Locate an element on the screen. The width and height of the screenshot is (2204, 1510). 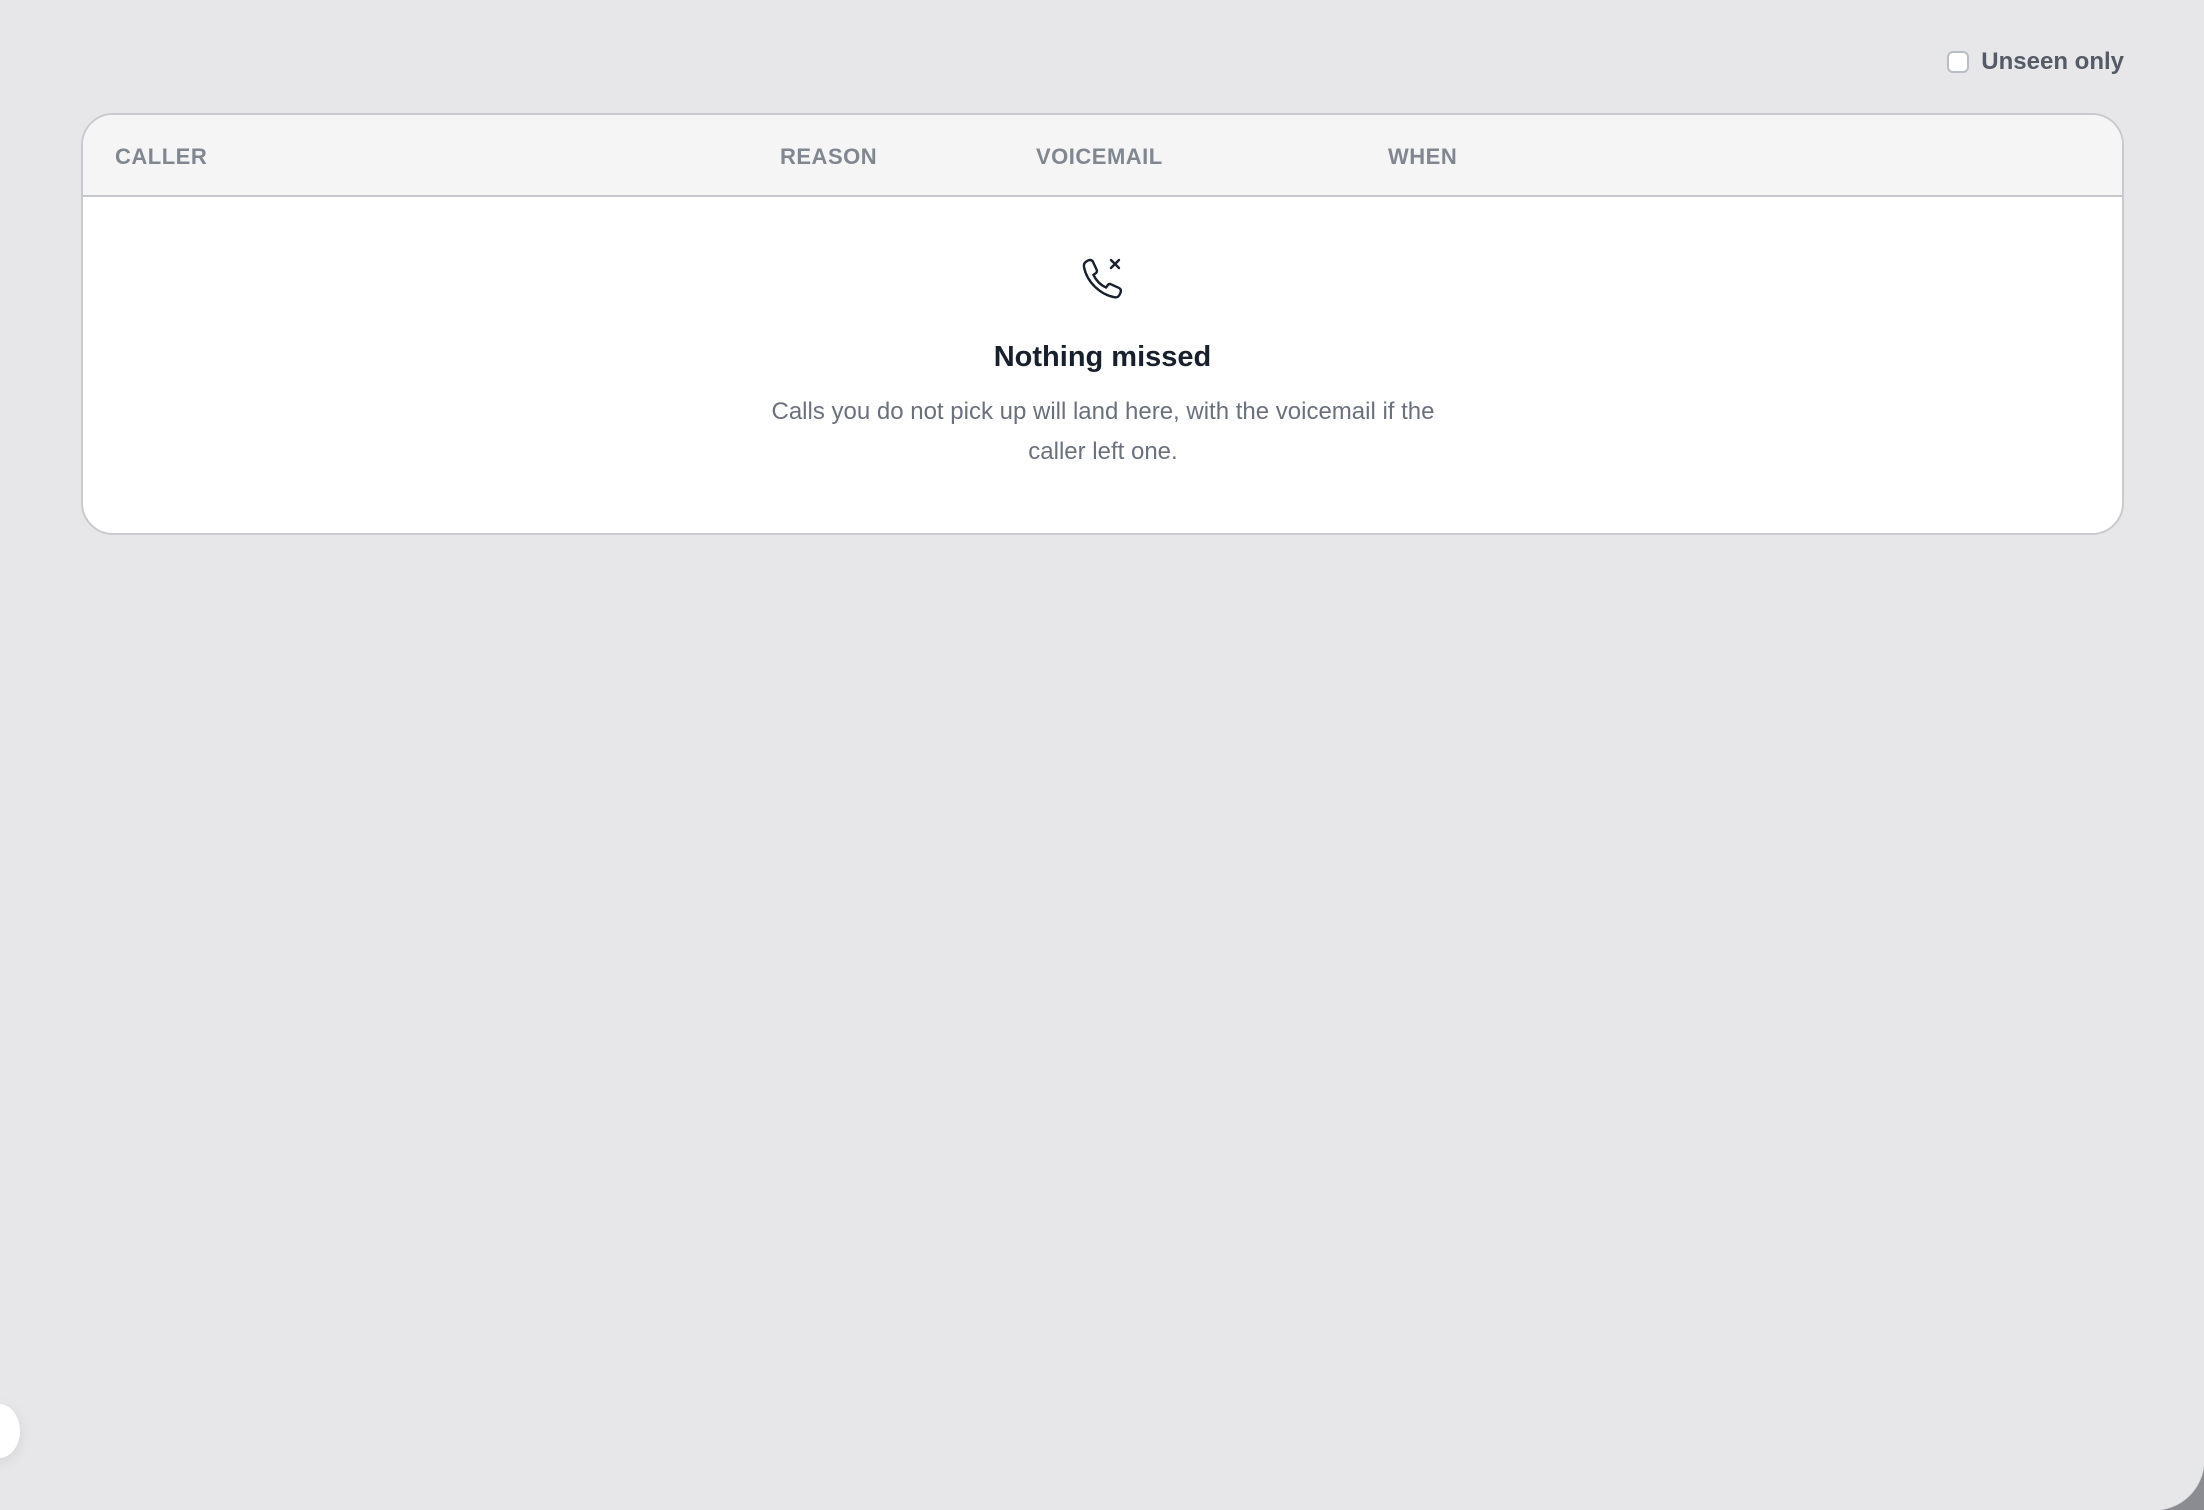
empty-state-title: Nothing missed is located at coordinates (1102, 357).